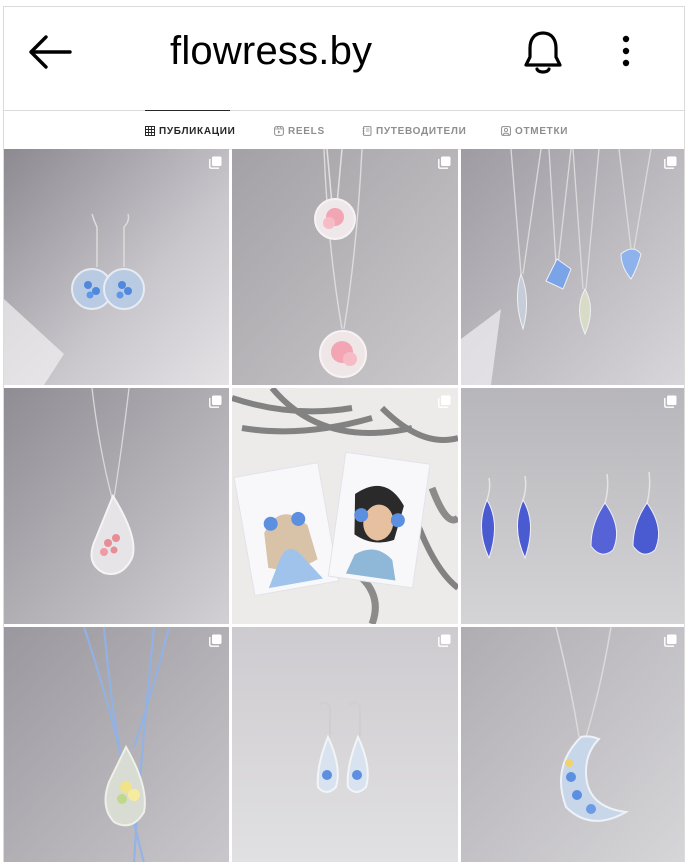 This screenshot has width=687, height=862. I want to click on more-options-button, so click(626, 53).